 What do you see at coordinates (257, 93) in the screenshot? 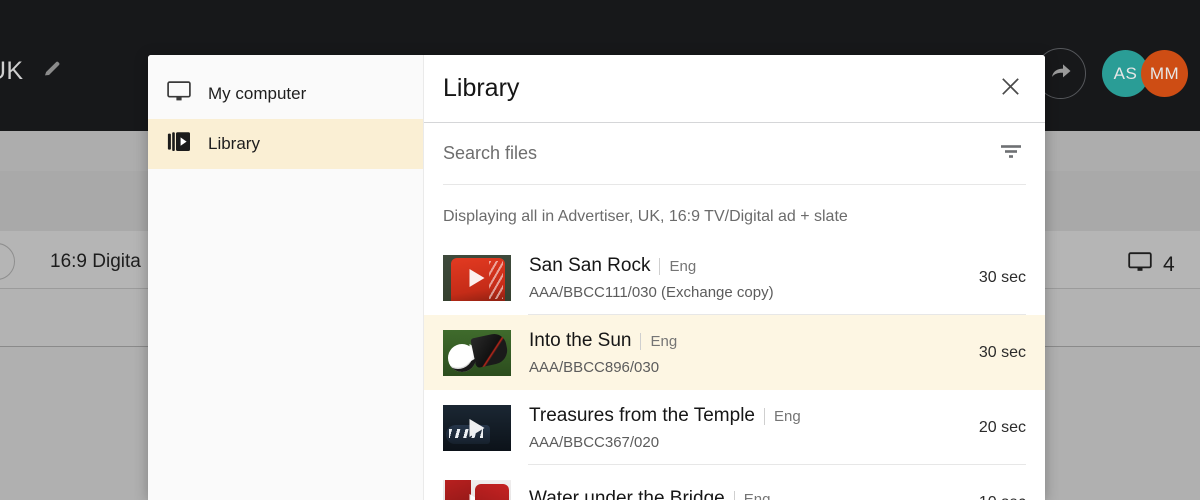
I see `sidebar-item-label: My computer` at bounding box center [257, 93].